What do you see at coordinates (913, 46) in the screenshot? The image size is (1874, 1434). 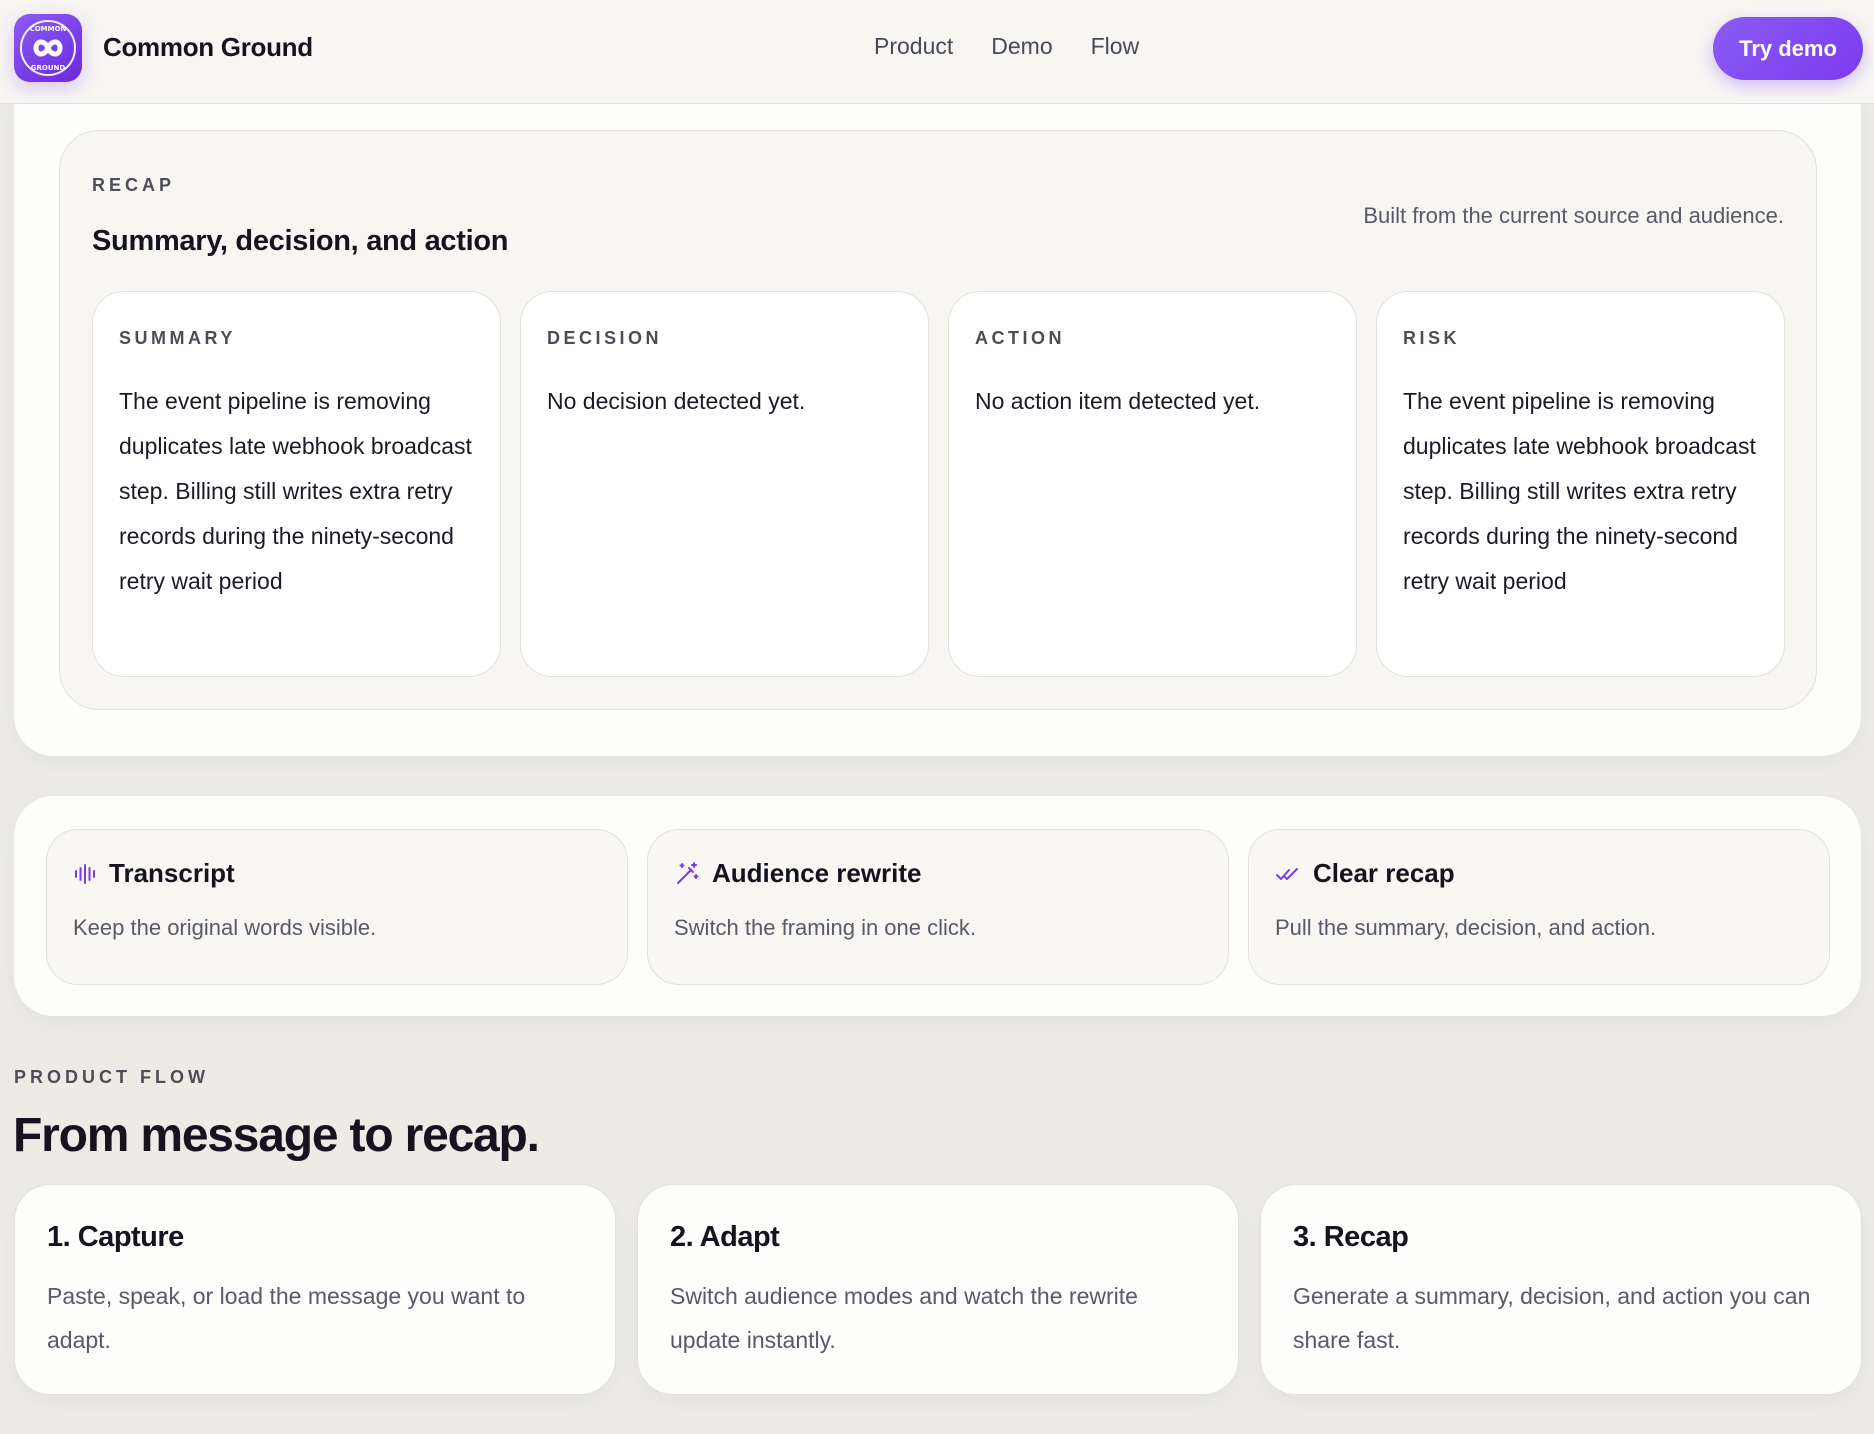 I see `nav-link-product: Product` at bounding box center [913, 46].